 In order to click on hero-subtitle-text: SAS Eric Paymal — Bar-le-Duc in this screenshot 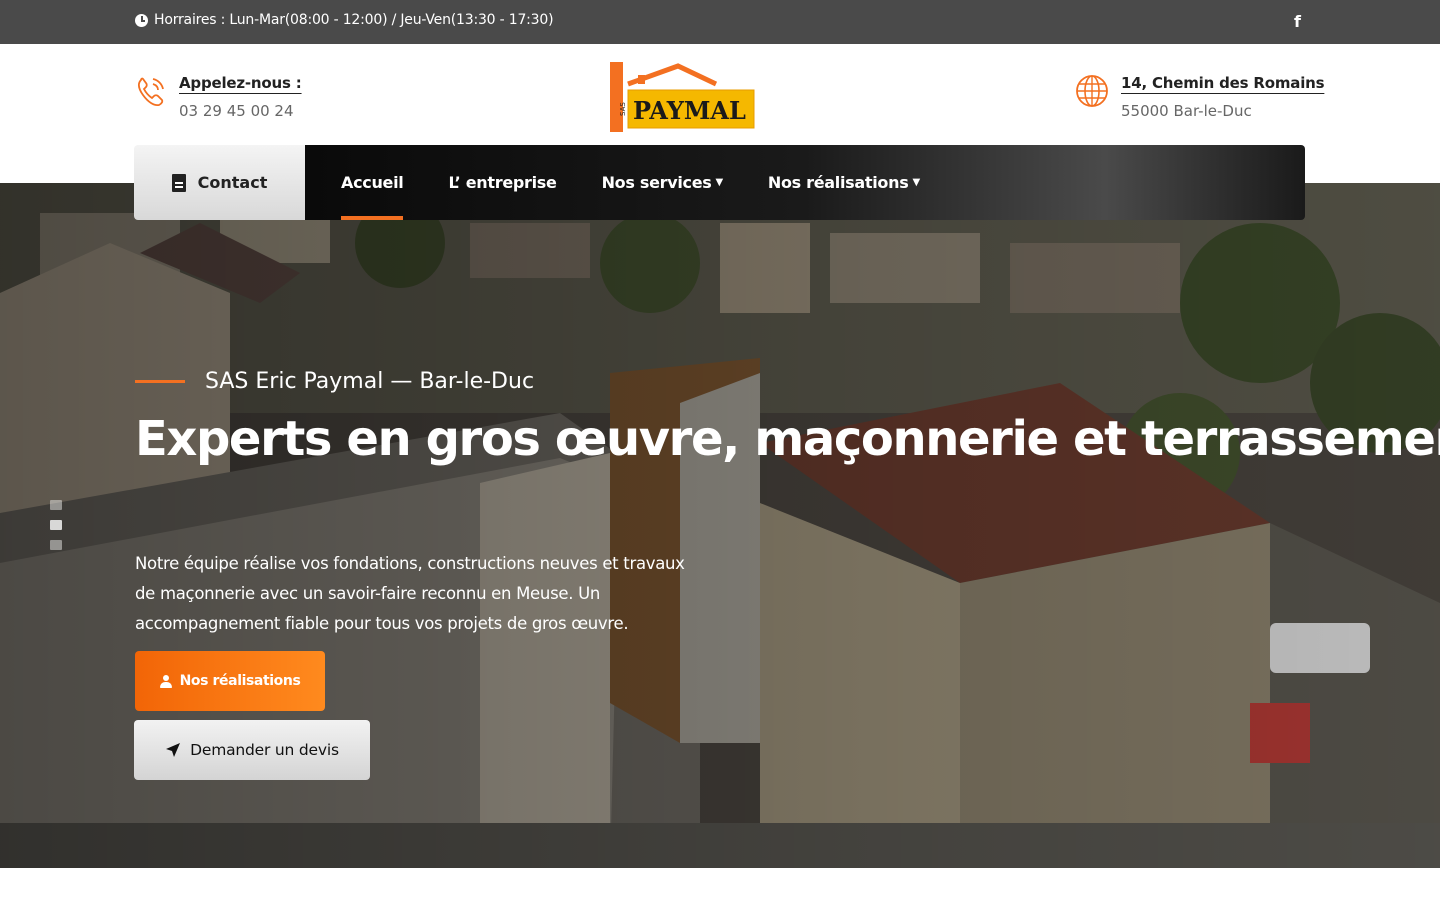, I will do `click(370, 381)`.